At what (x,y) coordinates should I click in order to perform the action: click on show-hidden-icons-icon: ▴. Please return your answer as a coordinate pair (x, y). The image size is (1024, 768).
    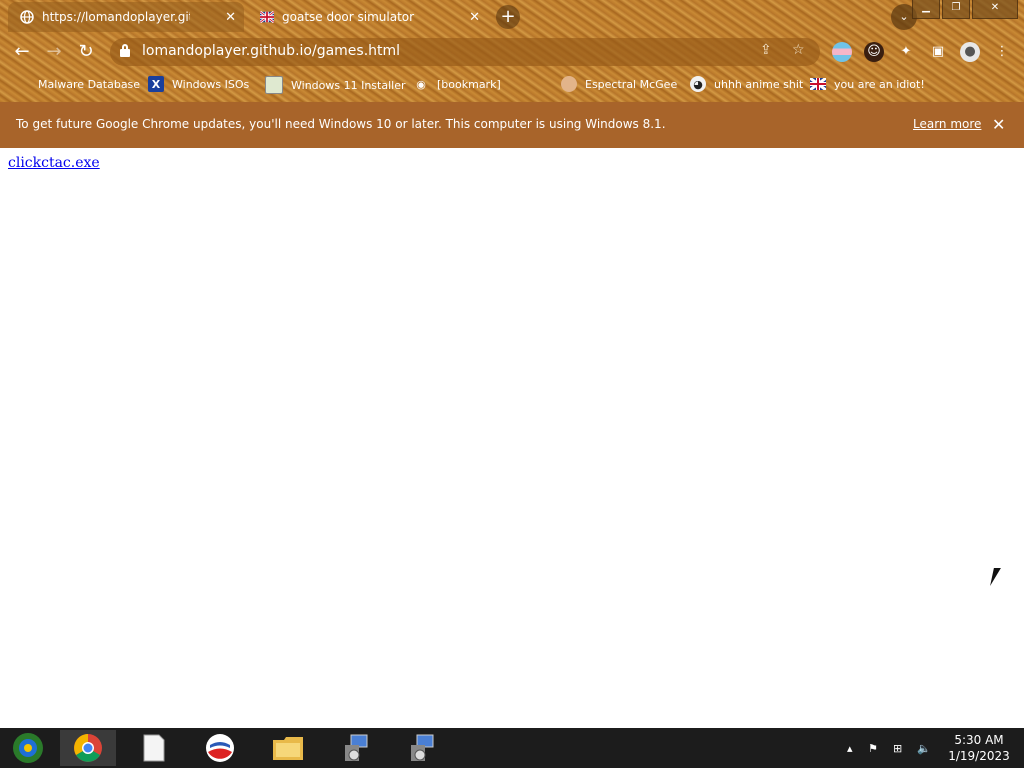
    Looking at the image, I should click on (850, 748).